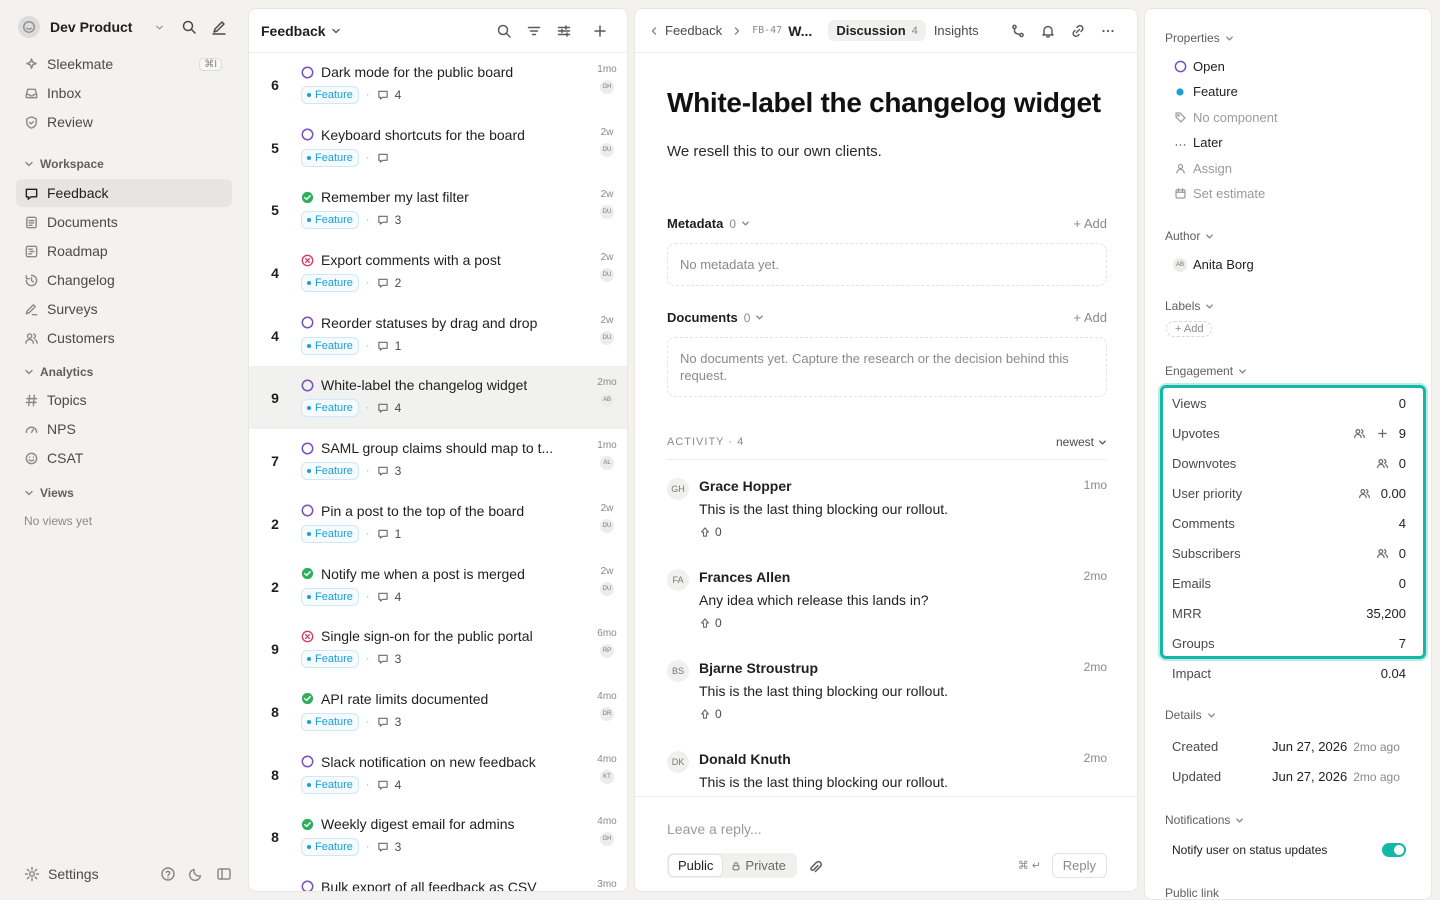  Describe the element at coordinates (49, 493) in the screenshot. I see `section-views: Views` at that location.